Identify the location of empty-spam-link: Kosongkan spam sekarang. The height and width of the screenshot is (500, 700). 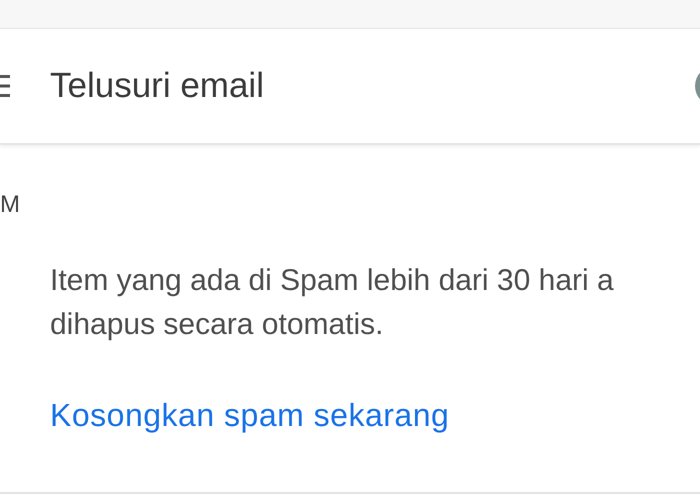
(250, 415).